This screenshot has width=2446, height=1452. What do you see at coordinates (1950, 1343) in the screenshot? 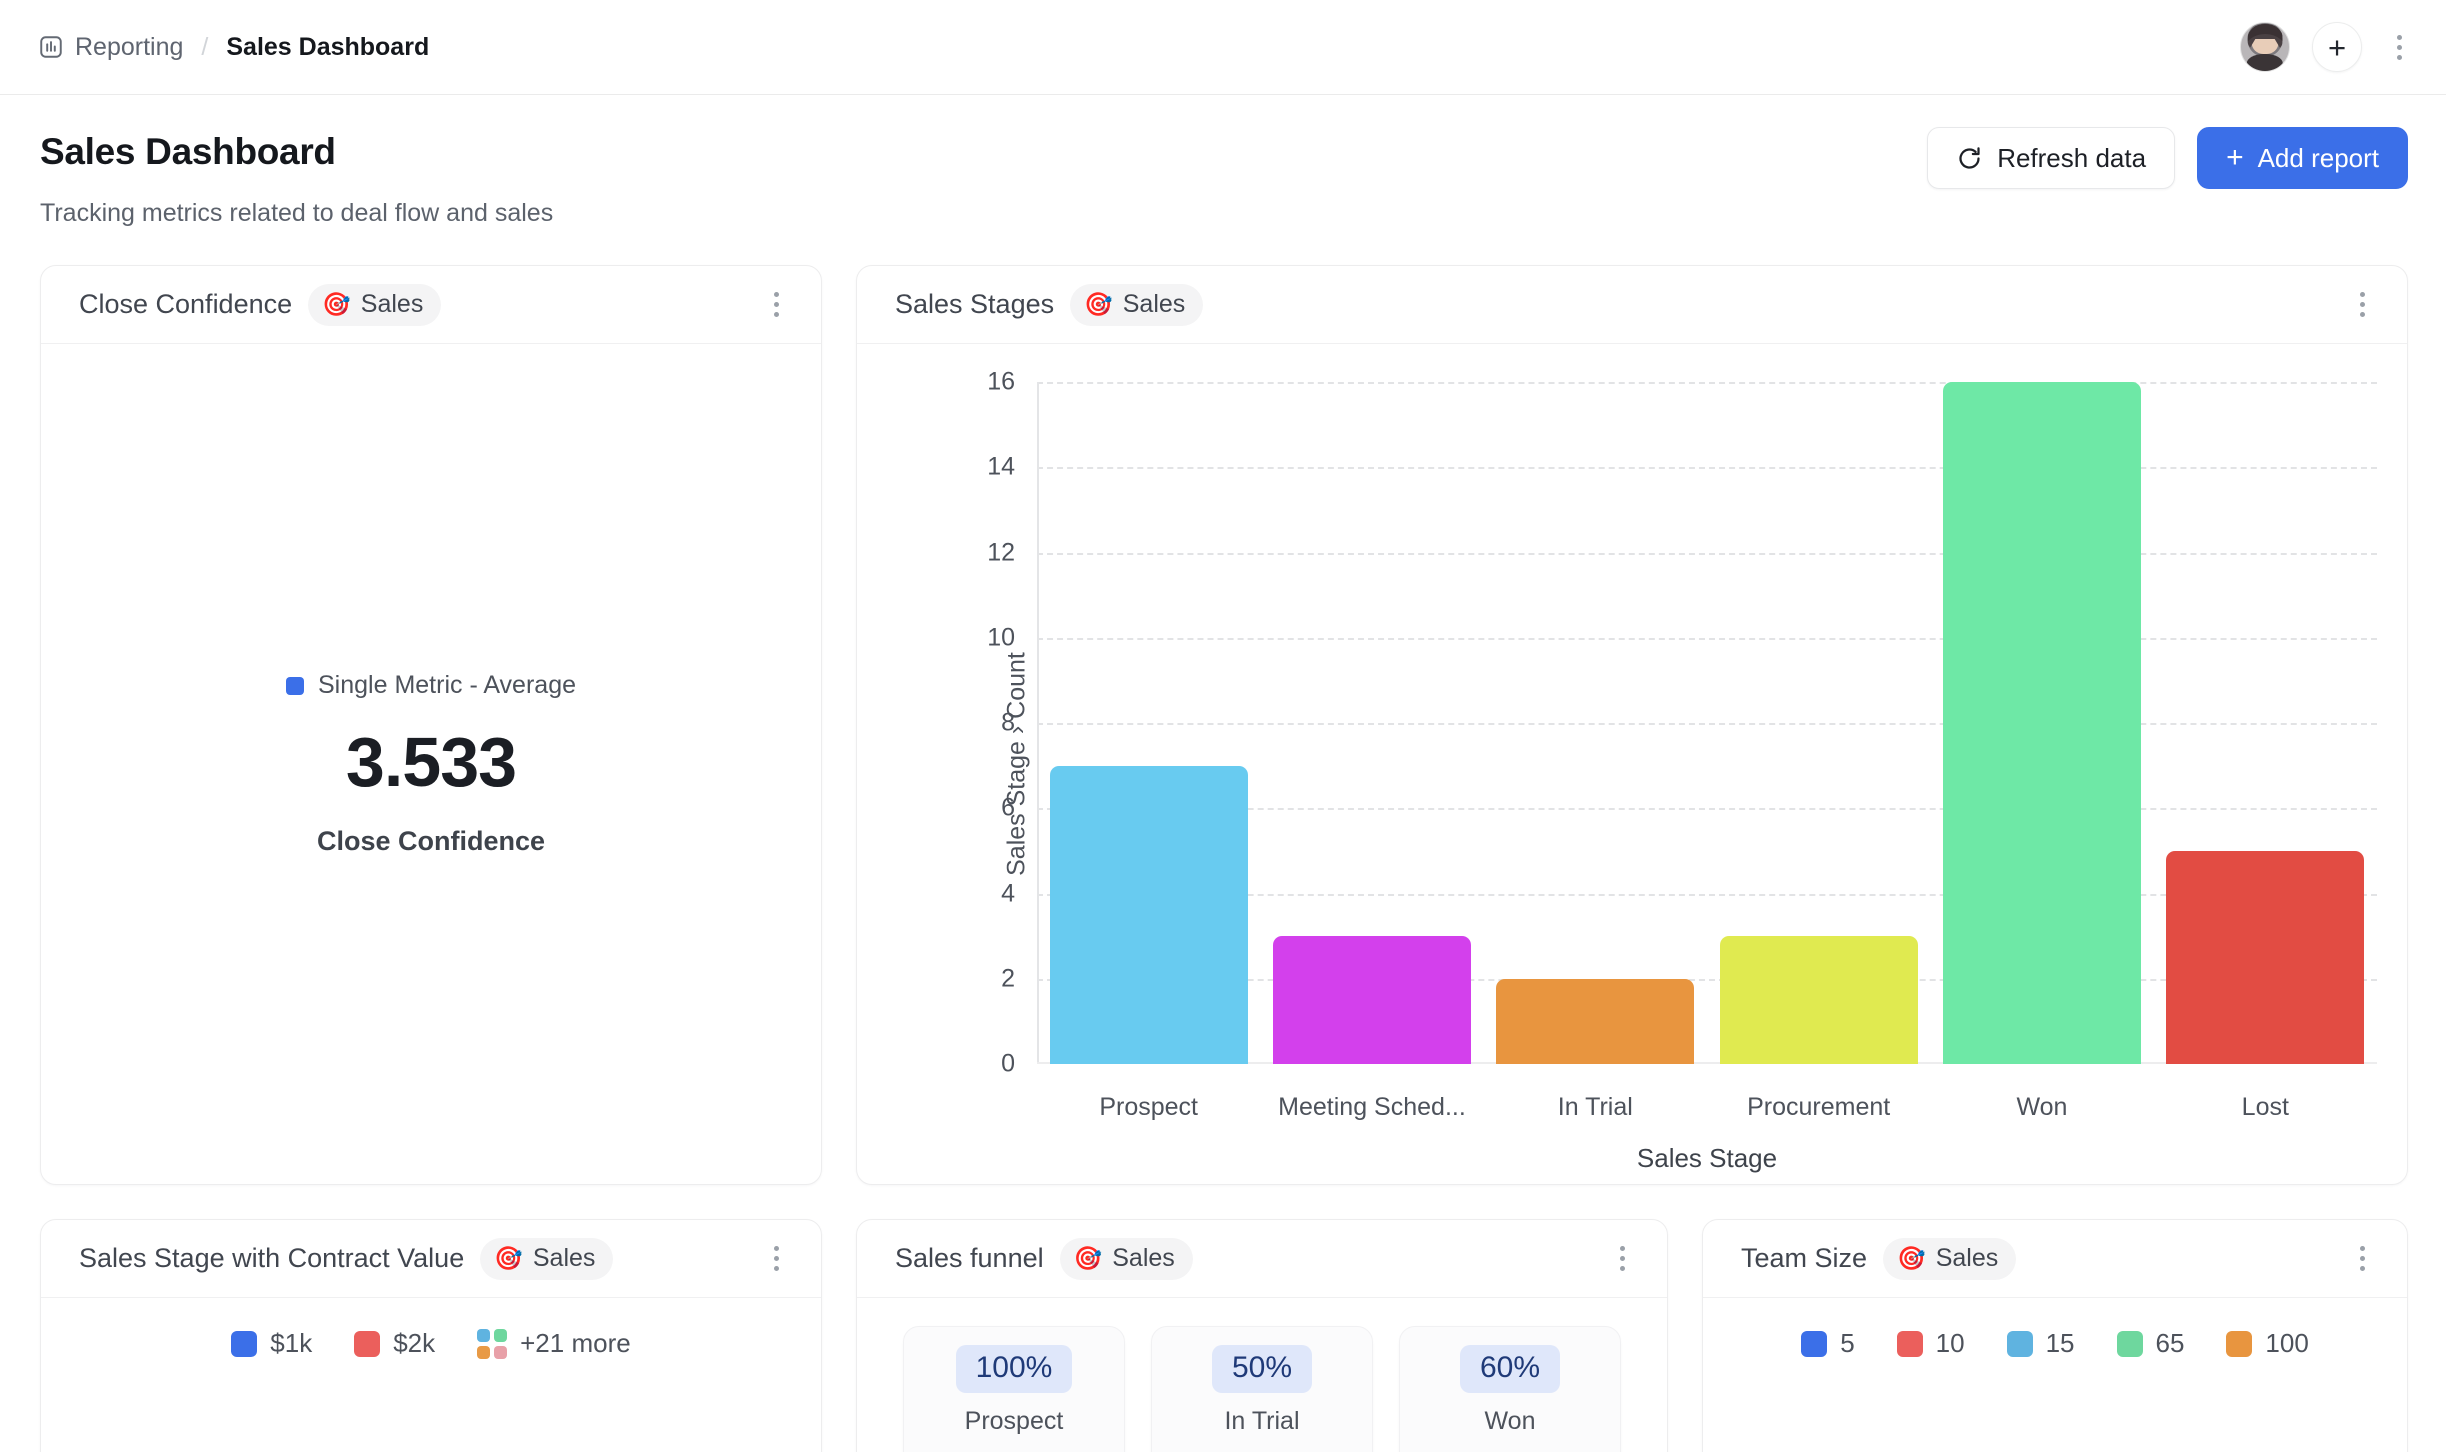
I see `legend-label: 10` at bounding box center [1950, 1343].